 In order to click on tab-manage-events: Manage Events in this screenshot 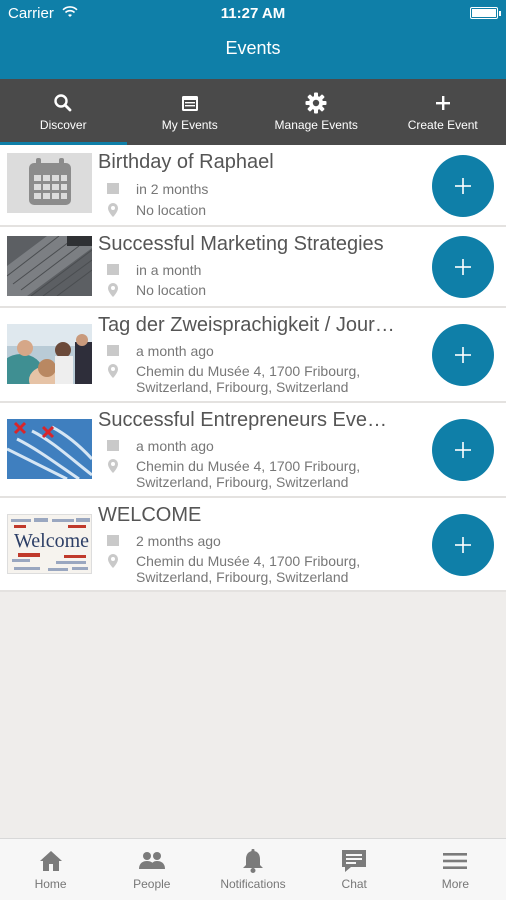, I will do `click(316, 112)`.